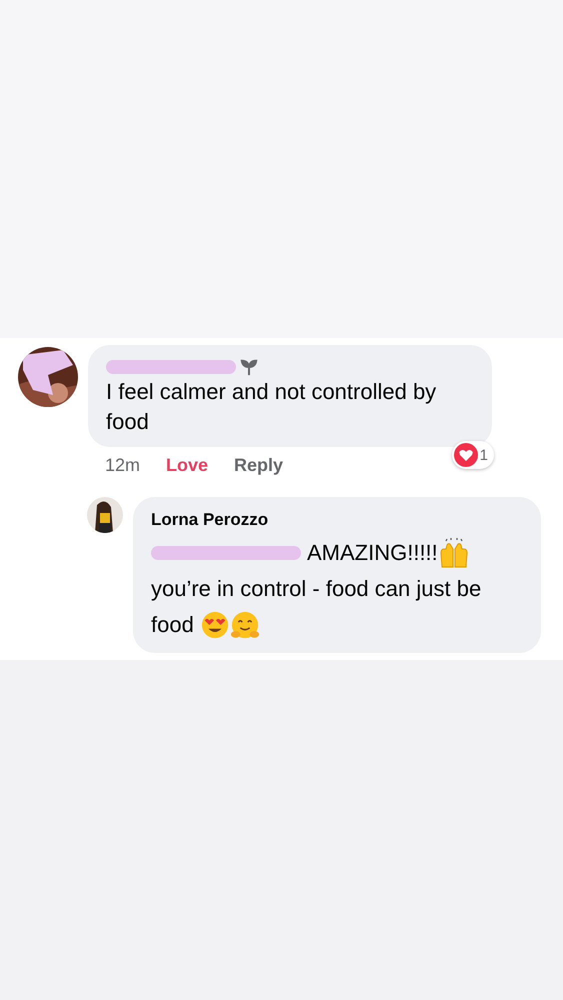 Image resolution: width=563 pixels, height=1000 pixels. What do you see at coordinates (245, 625) in the screenshot?
I see `hugging-face-icon` at bounding box center [245, 625].